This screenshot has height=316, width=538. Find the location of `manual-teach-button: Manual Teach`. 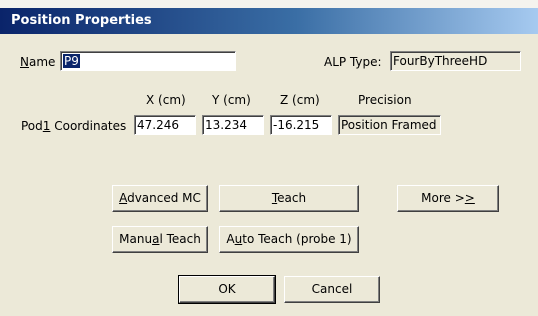

manual-teach-button: Manual Teach is located at coordinates (160, 239).